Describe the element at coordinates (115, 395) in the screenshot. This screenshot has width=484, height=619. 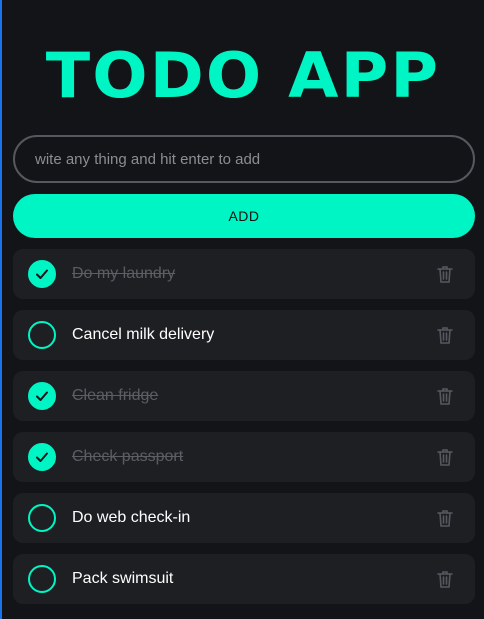
I see `todo-label: Clean fridge` at that location.